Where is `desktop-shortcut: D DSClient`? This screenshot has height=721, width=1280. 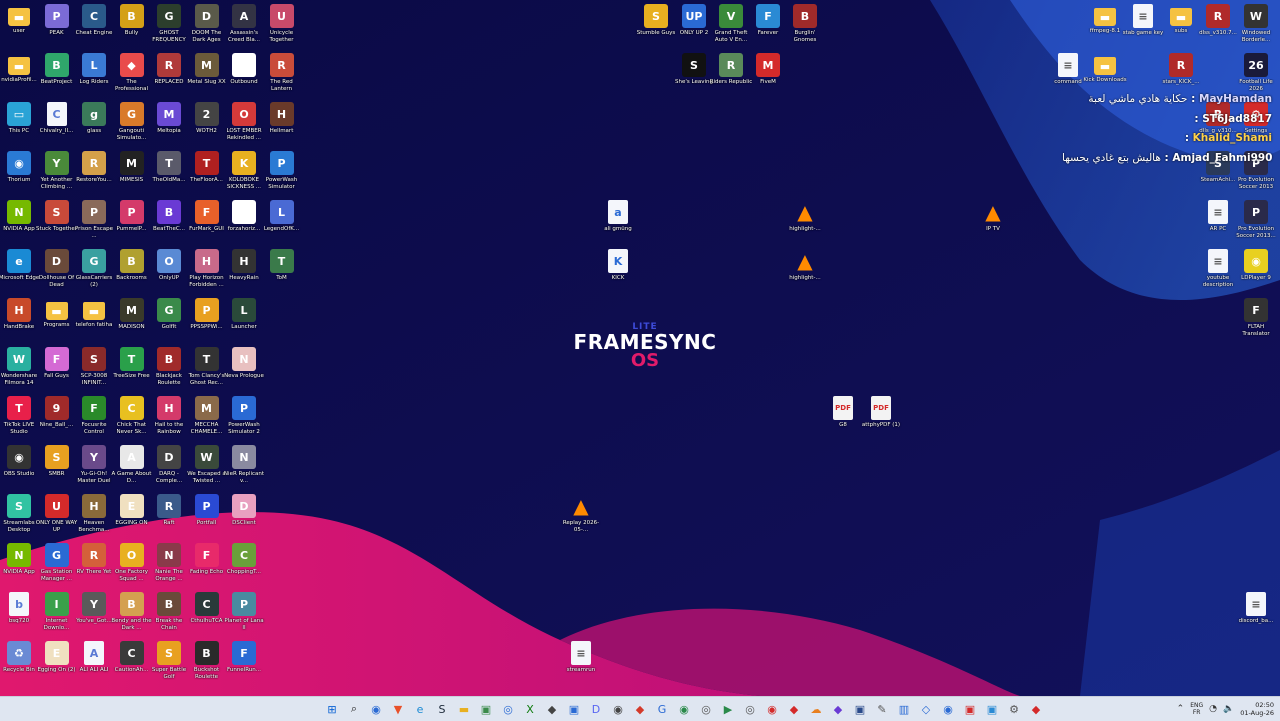
desktop-shortcut: D DSClient is located at coordinates (244, 518).